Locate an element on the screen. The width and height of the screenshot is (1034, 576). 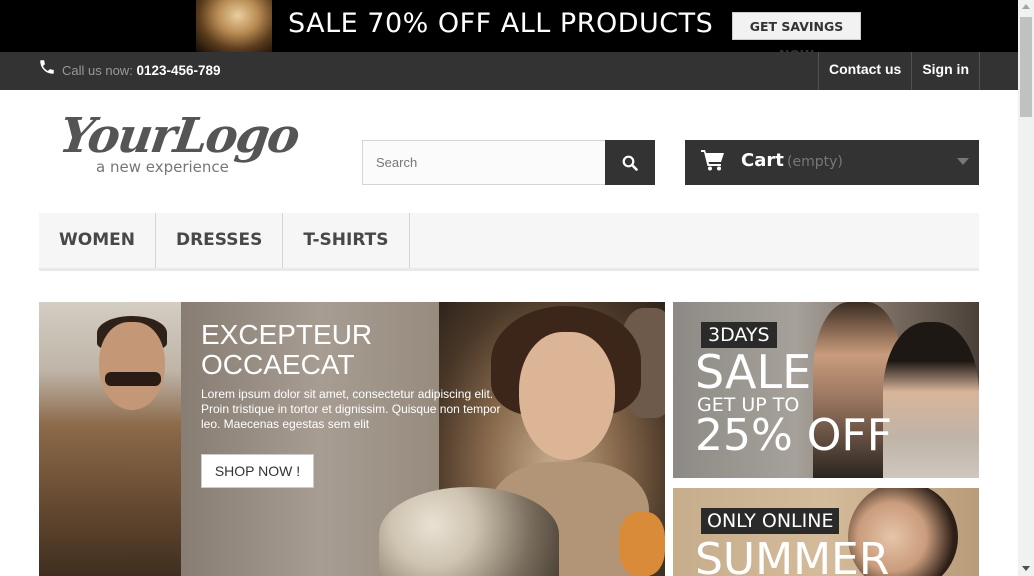
menu-item-tshirts: T-shirts is located at coordinates (346, 240).